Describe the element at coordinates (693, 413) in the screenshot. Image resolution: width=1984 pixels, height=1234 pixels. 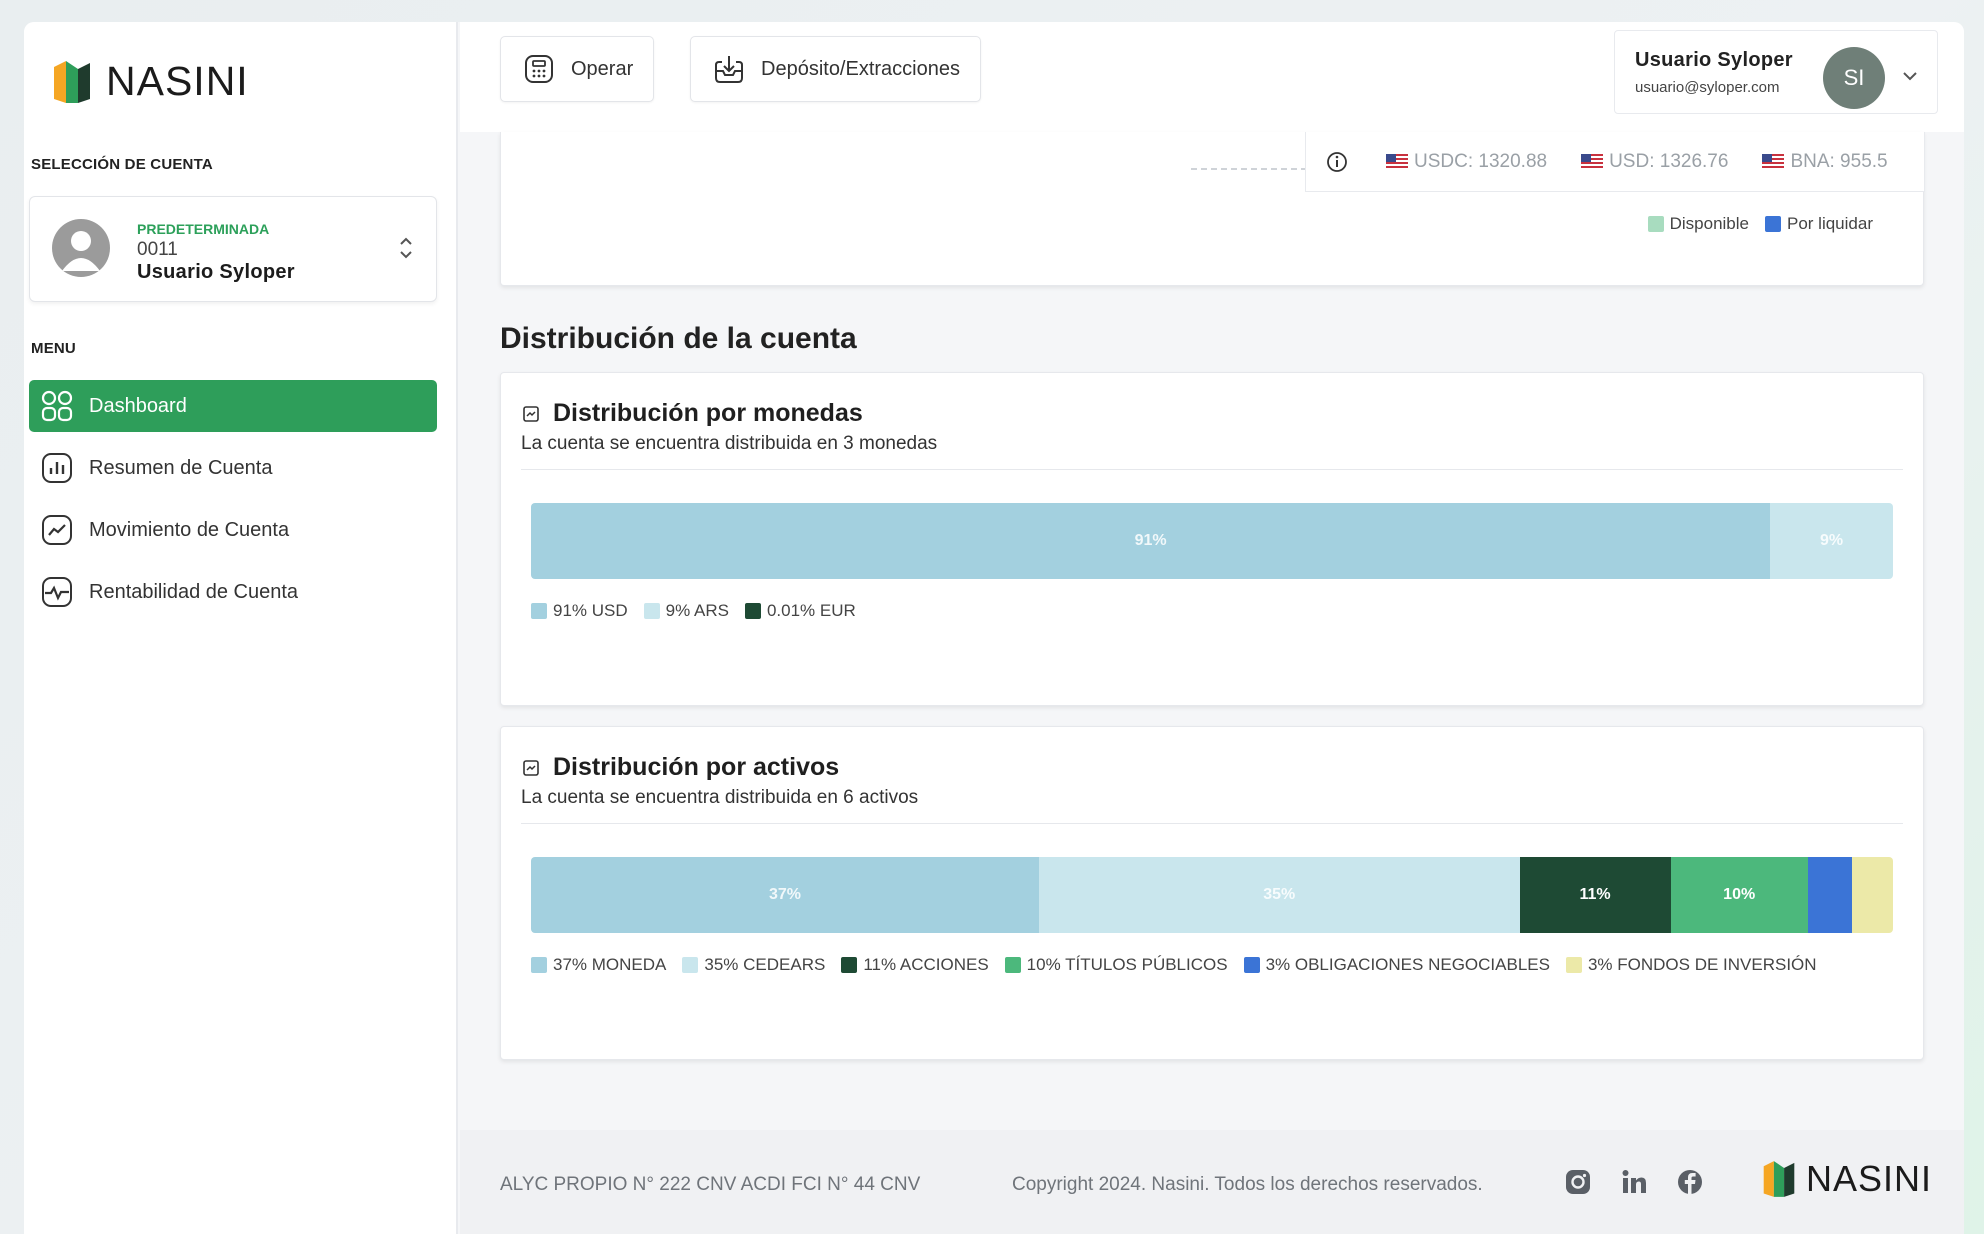
I see `card-title: Distribución por monedas` at that location.